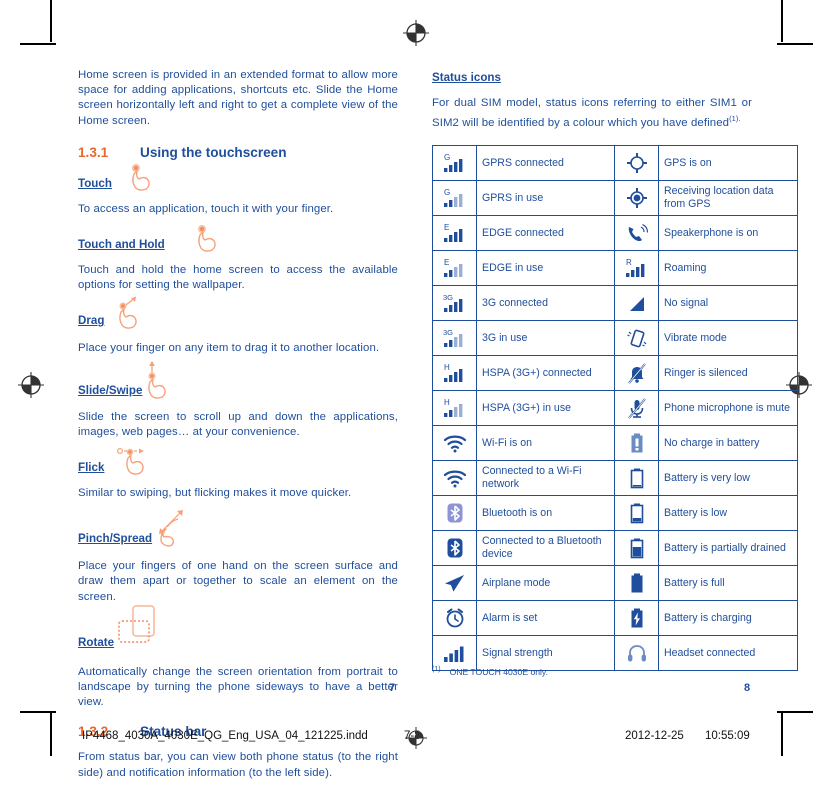 This screenshot has width=832, height=794. I want to click on table-row: E EDGE connected Speakerphone is on, so click(615, 233).